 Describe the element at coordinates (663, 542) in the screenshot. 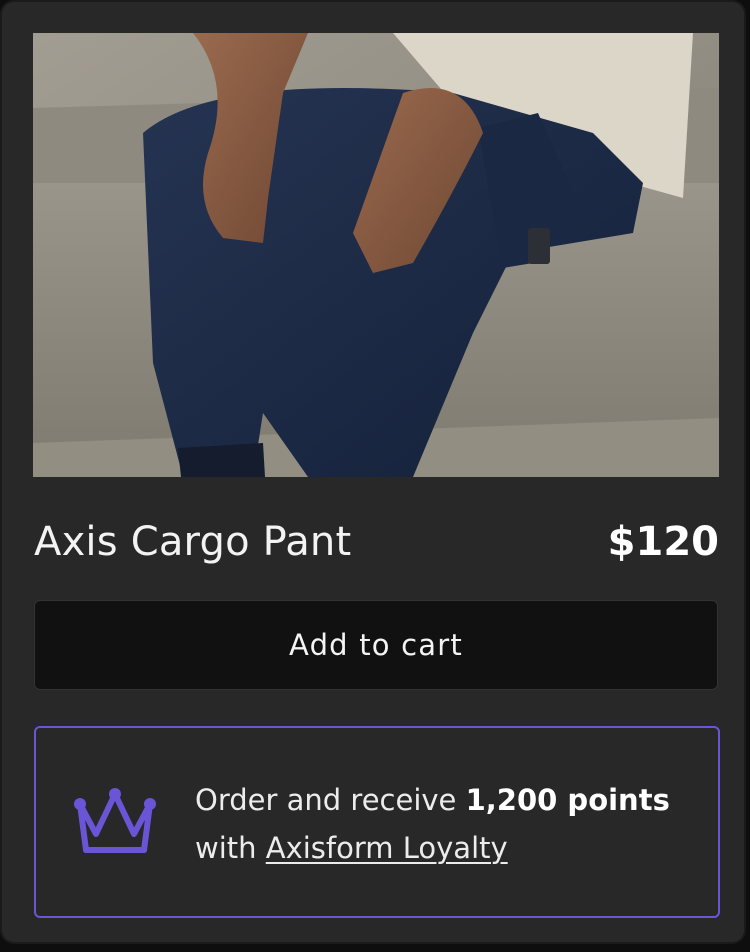

I see `product-price: $120` at that location.